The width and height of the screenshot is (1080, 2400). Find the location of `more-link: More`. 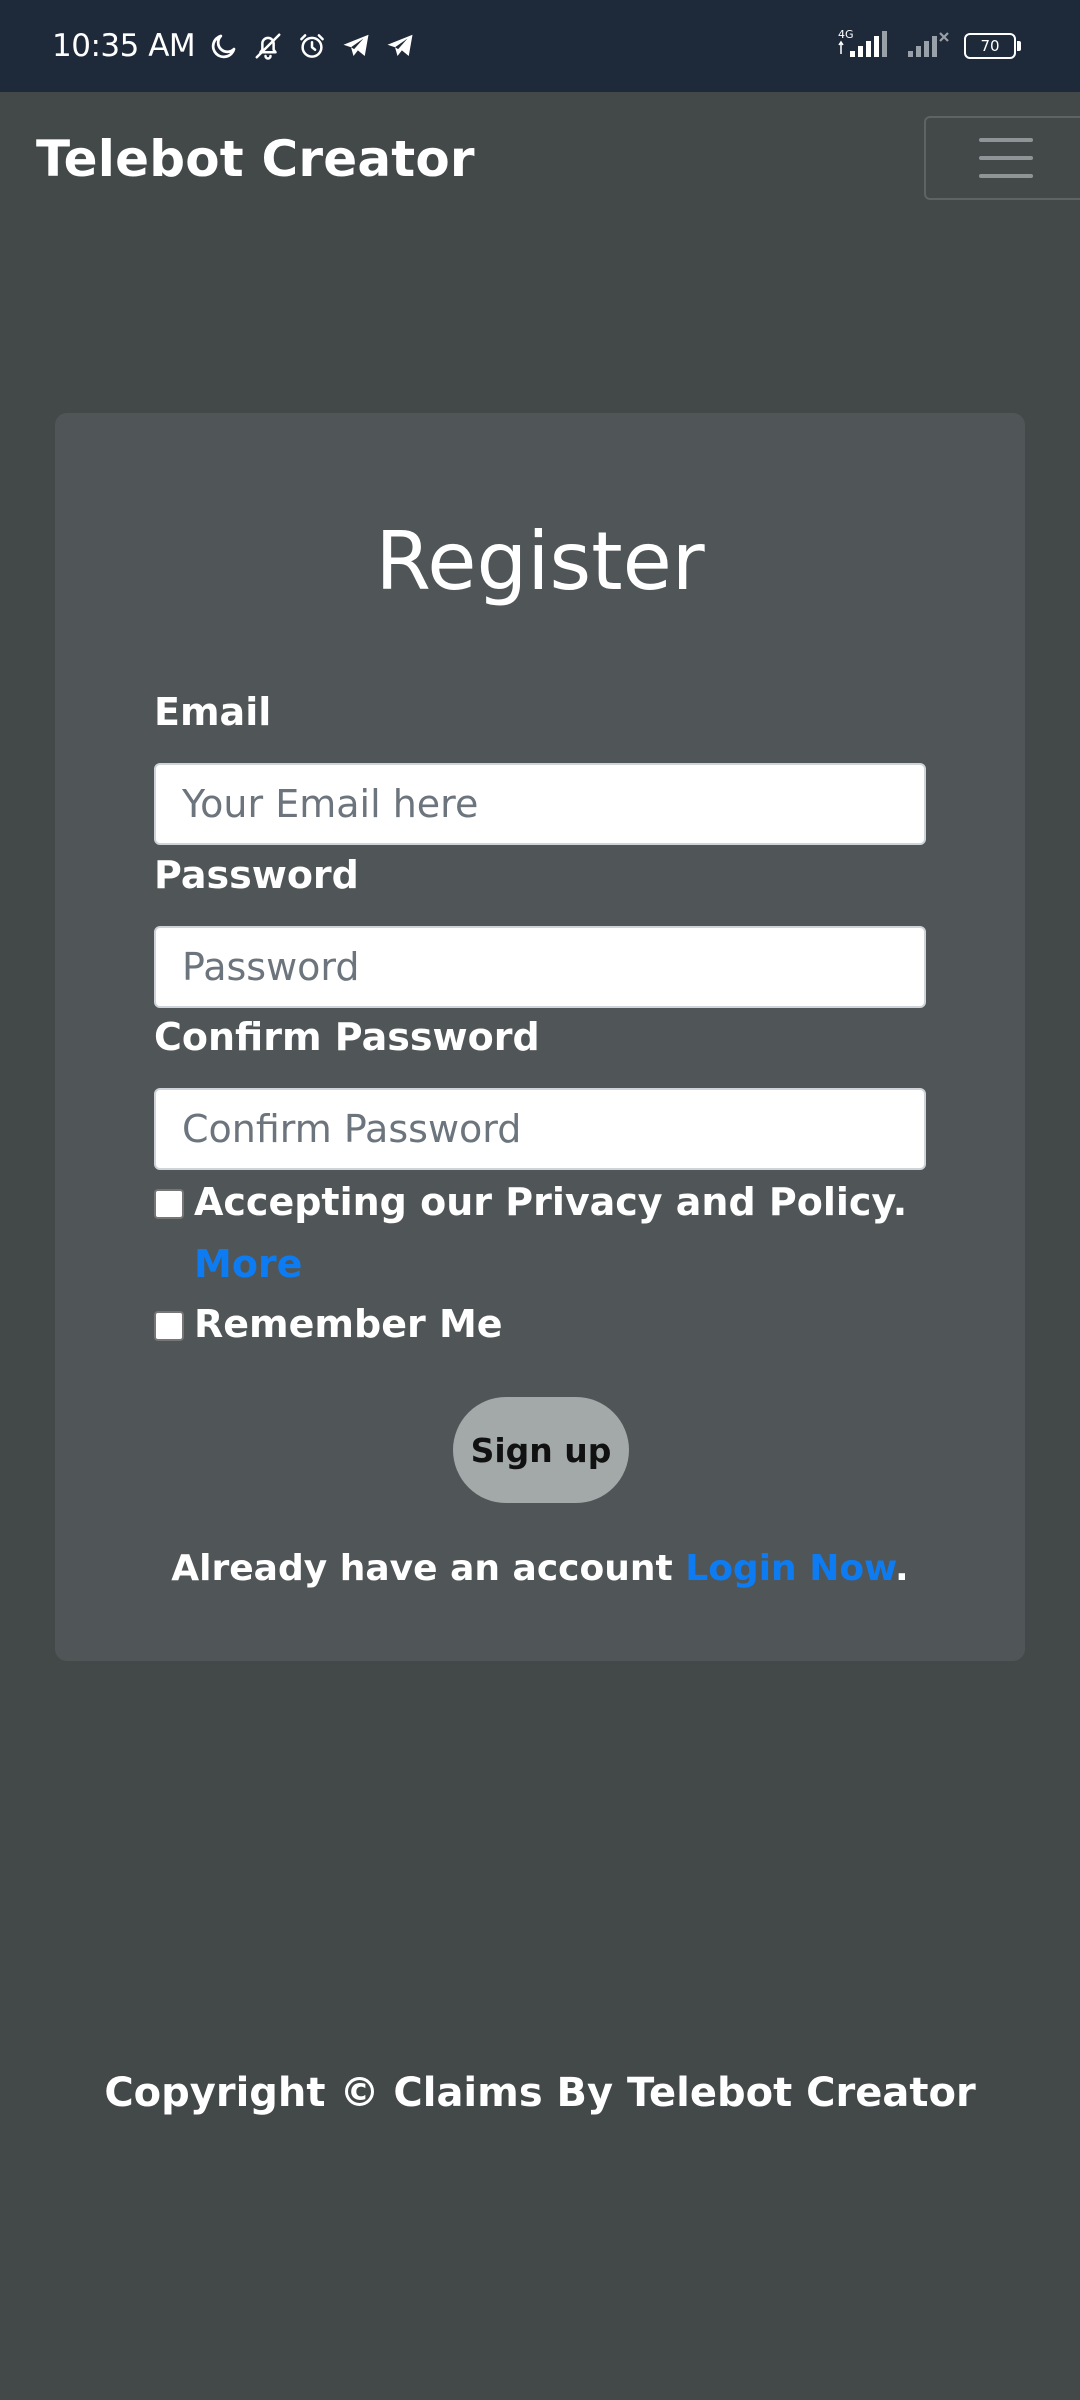

more-link: More is located at coordinates (248, 1264).